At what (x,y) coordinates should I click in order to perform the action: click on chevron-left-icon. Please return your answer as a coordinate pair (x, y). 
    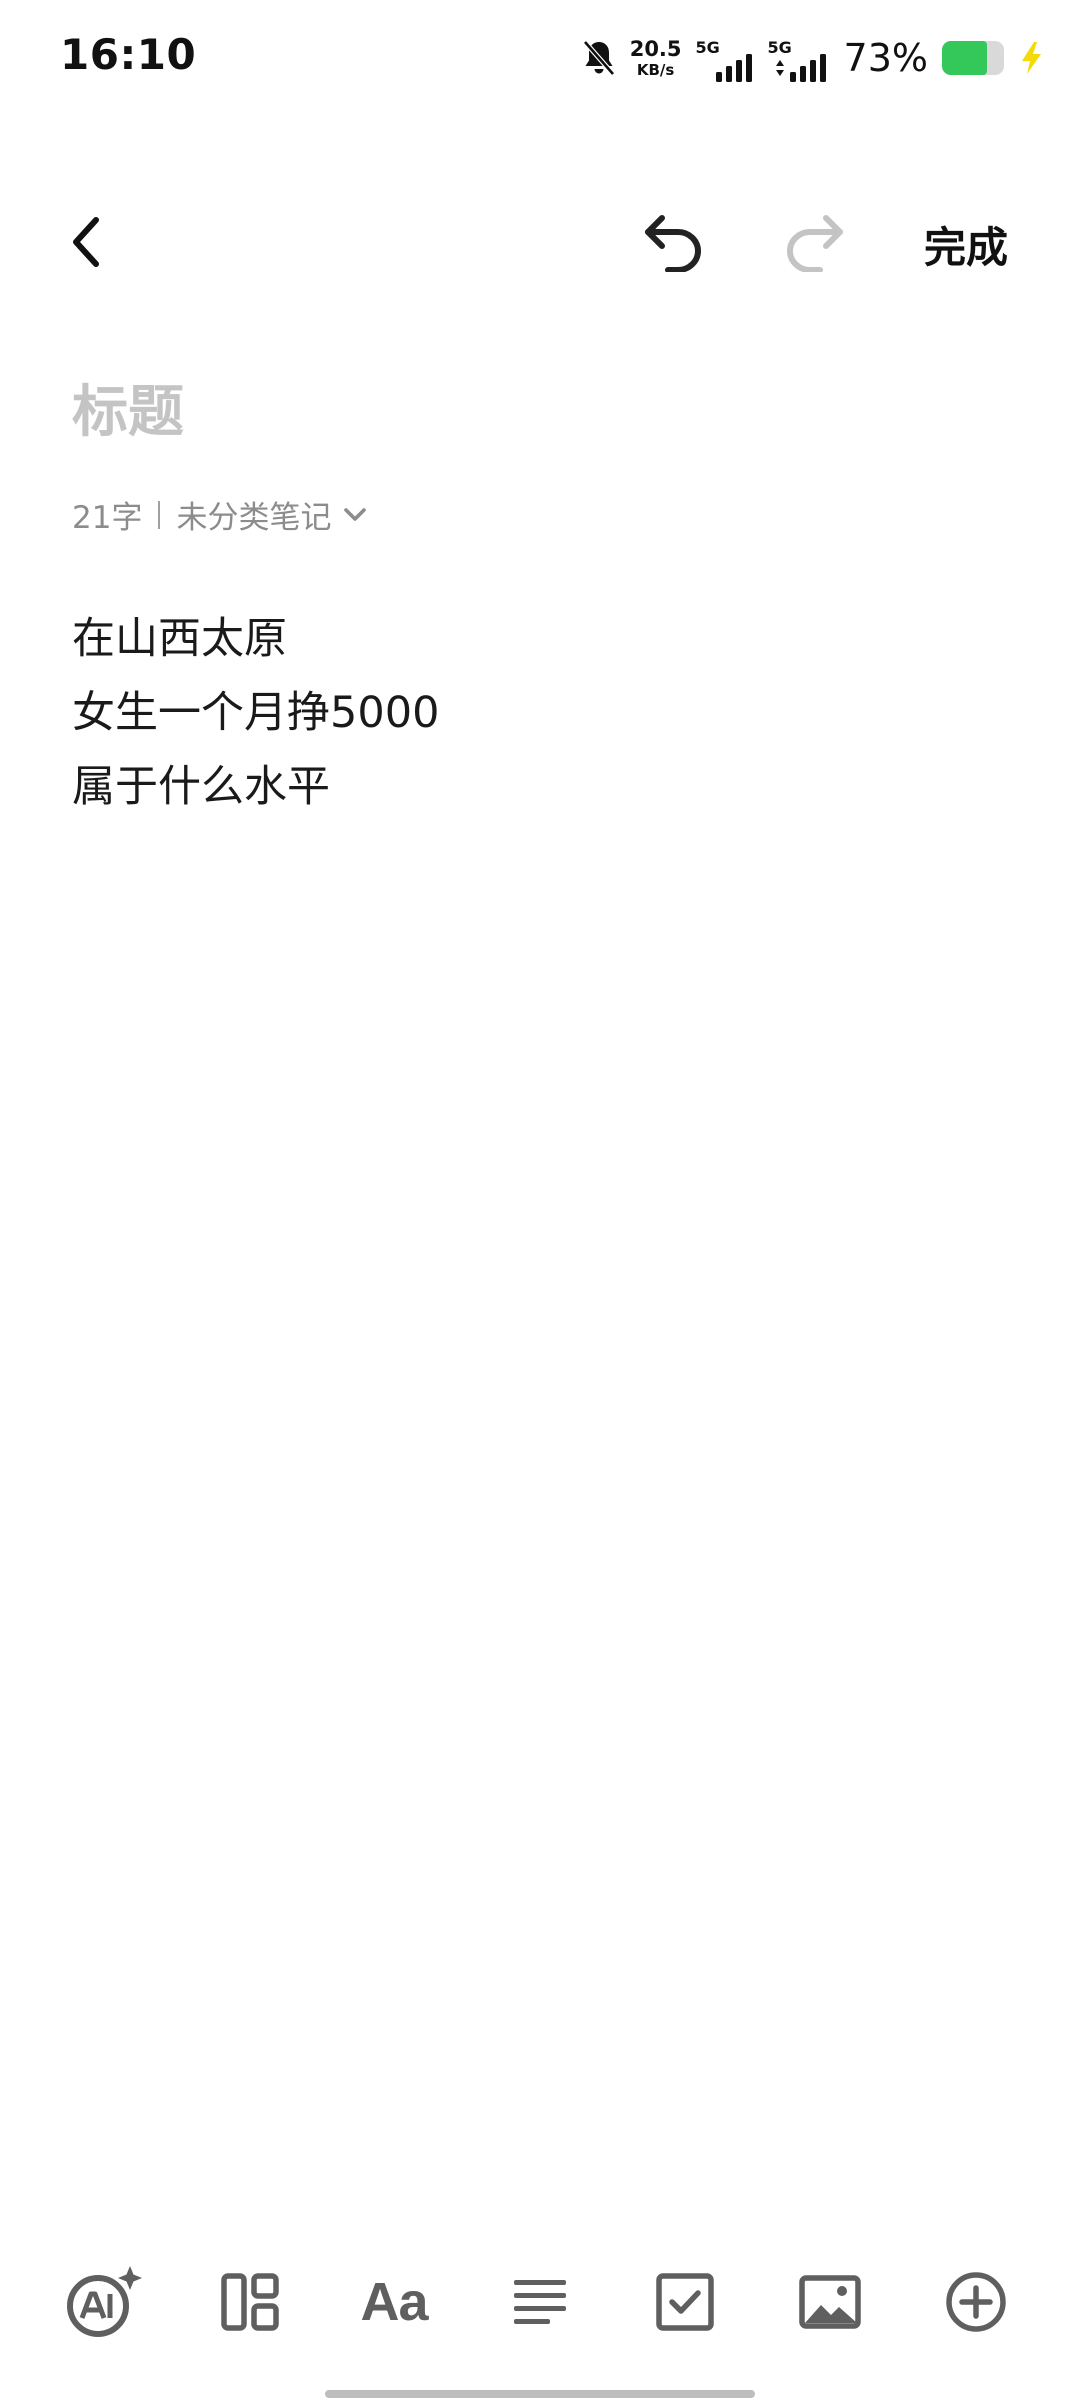
    Looking at the image, I should click on (86, 242).